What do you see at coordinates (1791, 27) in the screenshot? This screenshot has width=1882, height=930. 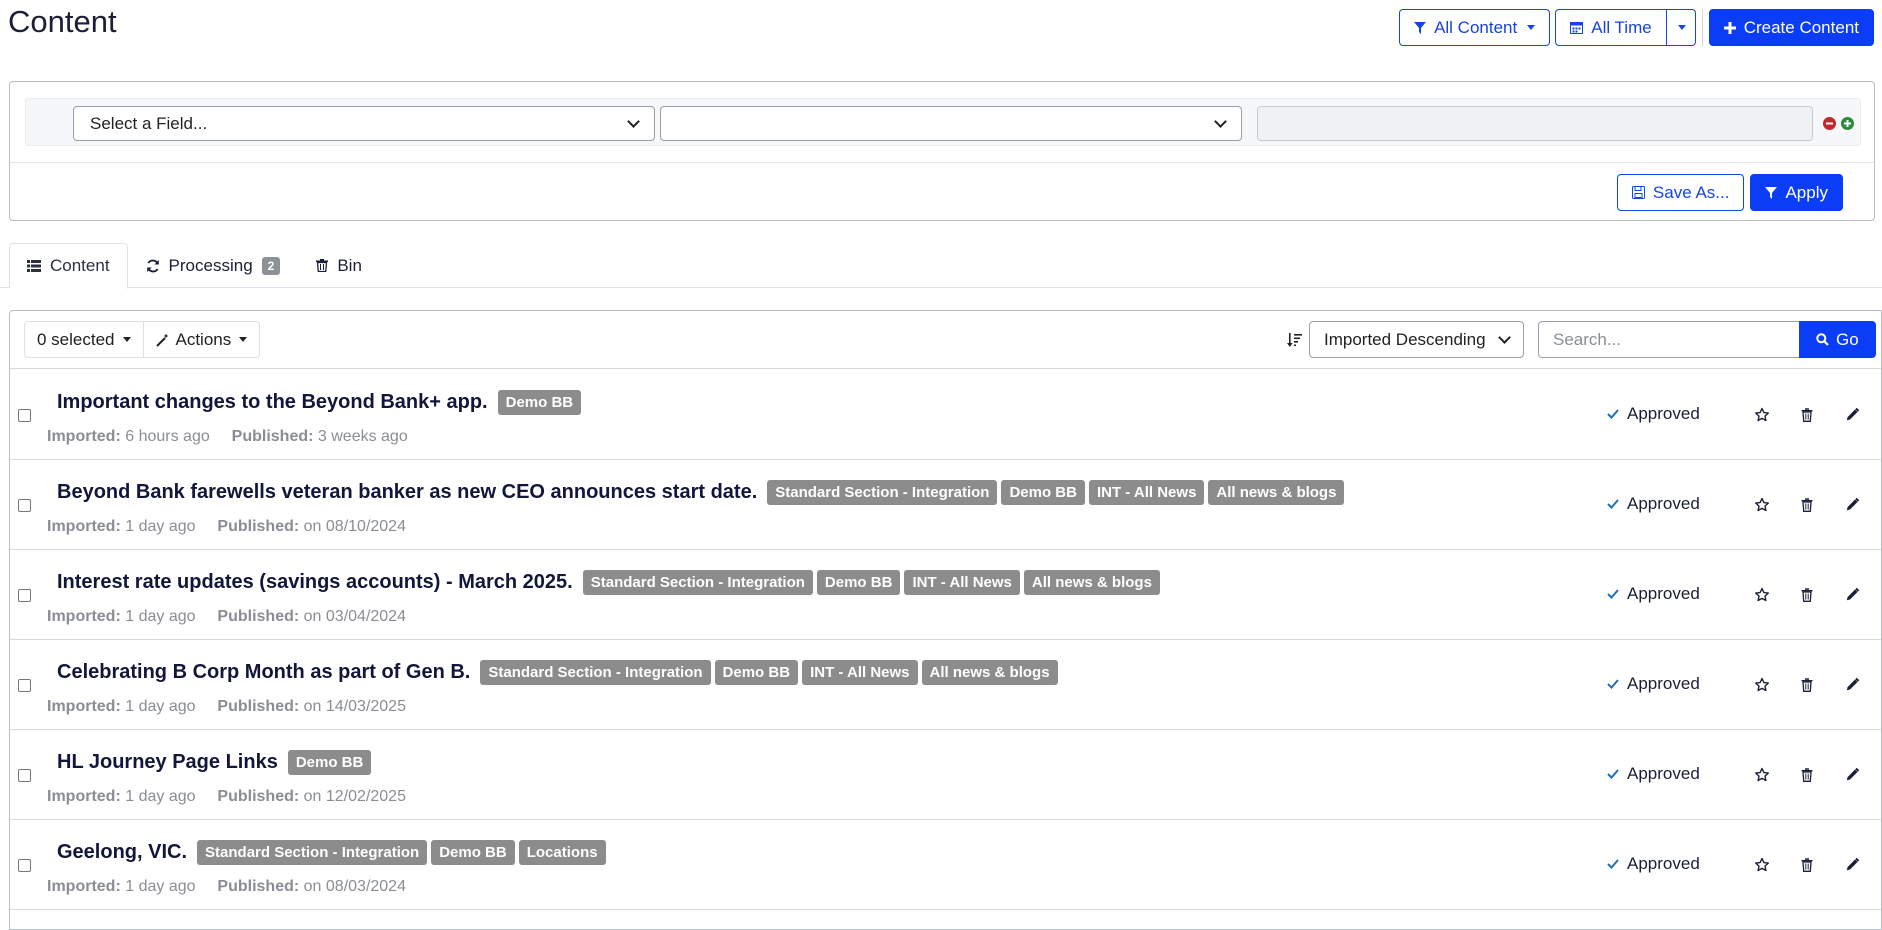 I see `create-content-button: Create Content` at bounding box center [1791, 27].